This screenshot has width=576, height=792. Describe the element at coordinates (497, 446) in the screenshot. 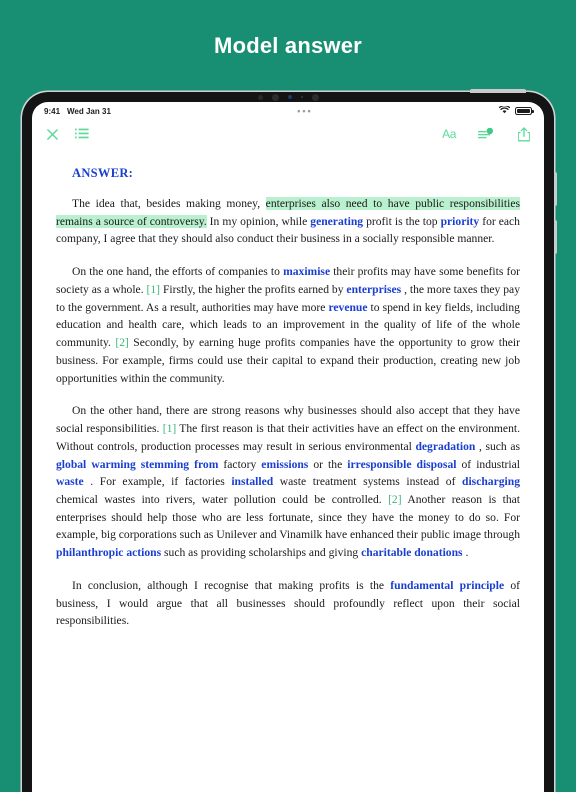

I see `body-text: , such as` at that location.